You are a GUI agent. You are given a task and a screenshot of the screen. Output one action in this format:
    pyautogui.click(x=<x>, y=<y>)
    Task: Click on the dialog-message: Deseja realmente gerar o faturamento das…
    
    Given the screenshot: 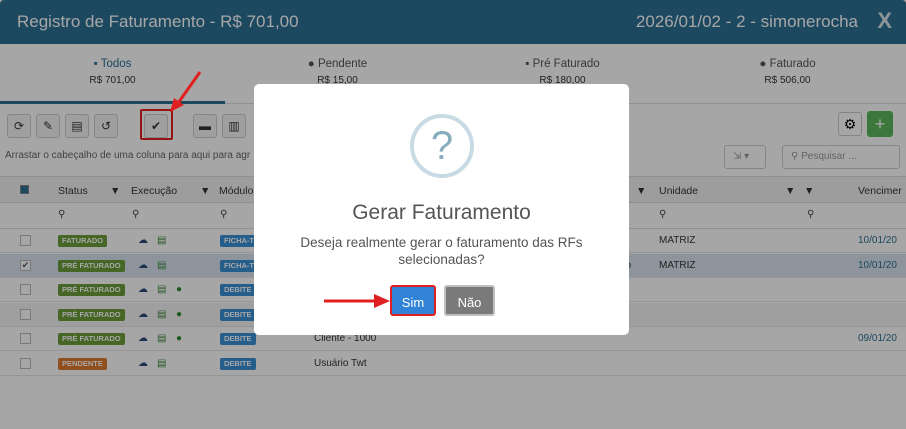 What is the action you would take?
    pyautogui.click(x=441, y=251)
    